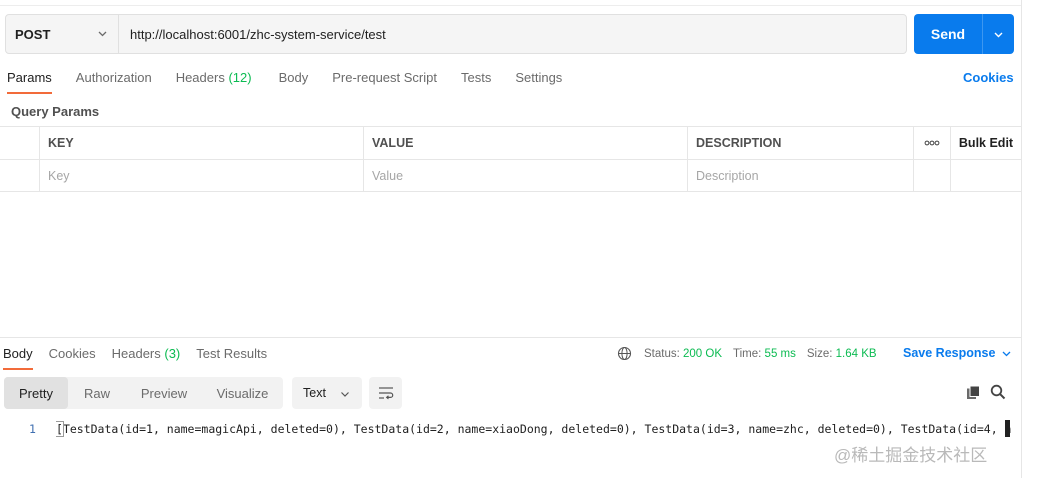  I want to click on save-response-button: Save Response, so click(957, 353).